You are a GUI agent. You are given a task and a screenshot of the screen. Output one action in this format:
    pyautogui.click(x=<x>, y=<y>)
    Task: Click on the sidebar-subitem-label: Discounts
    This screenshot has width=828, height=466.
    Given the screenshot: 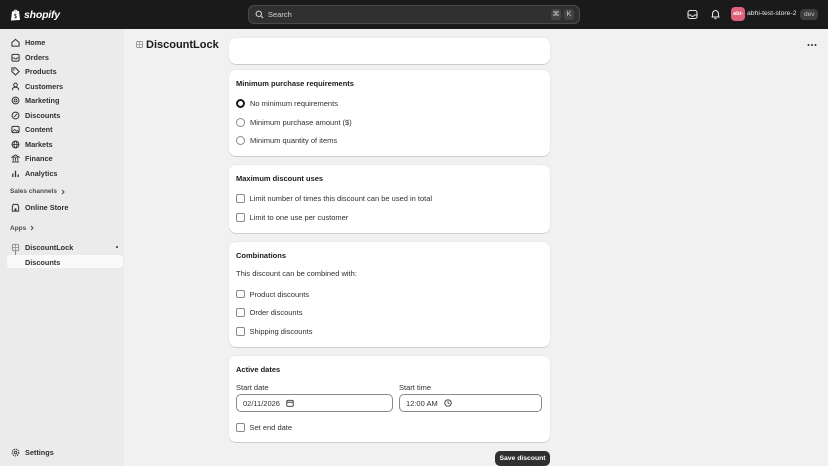 What is the action you would take?
    pyautogui.click(x=43, y=262)
    